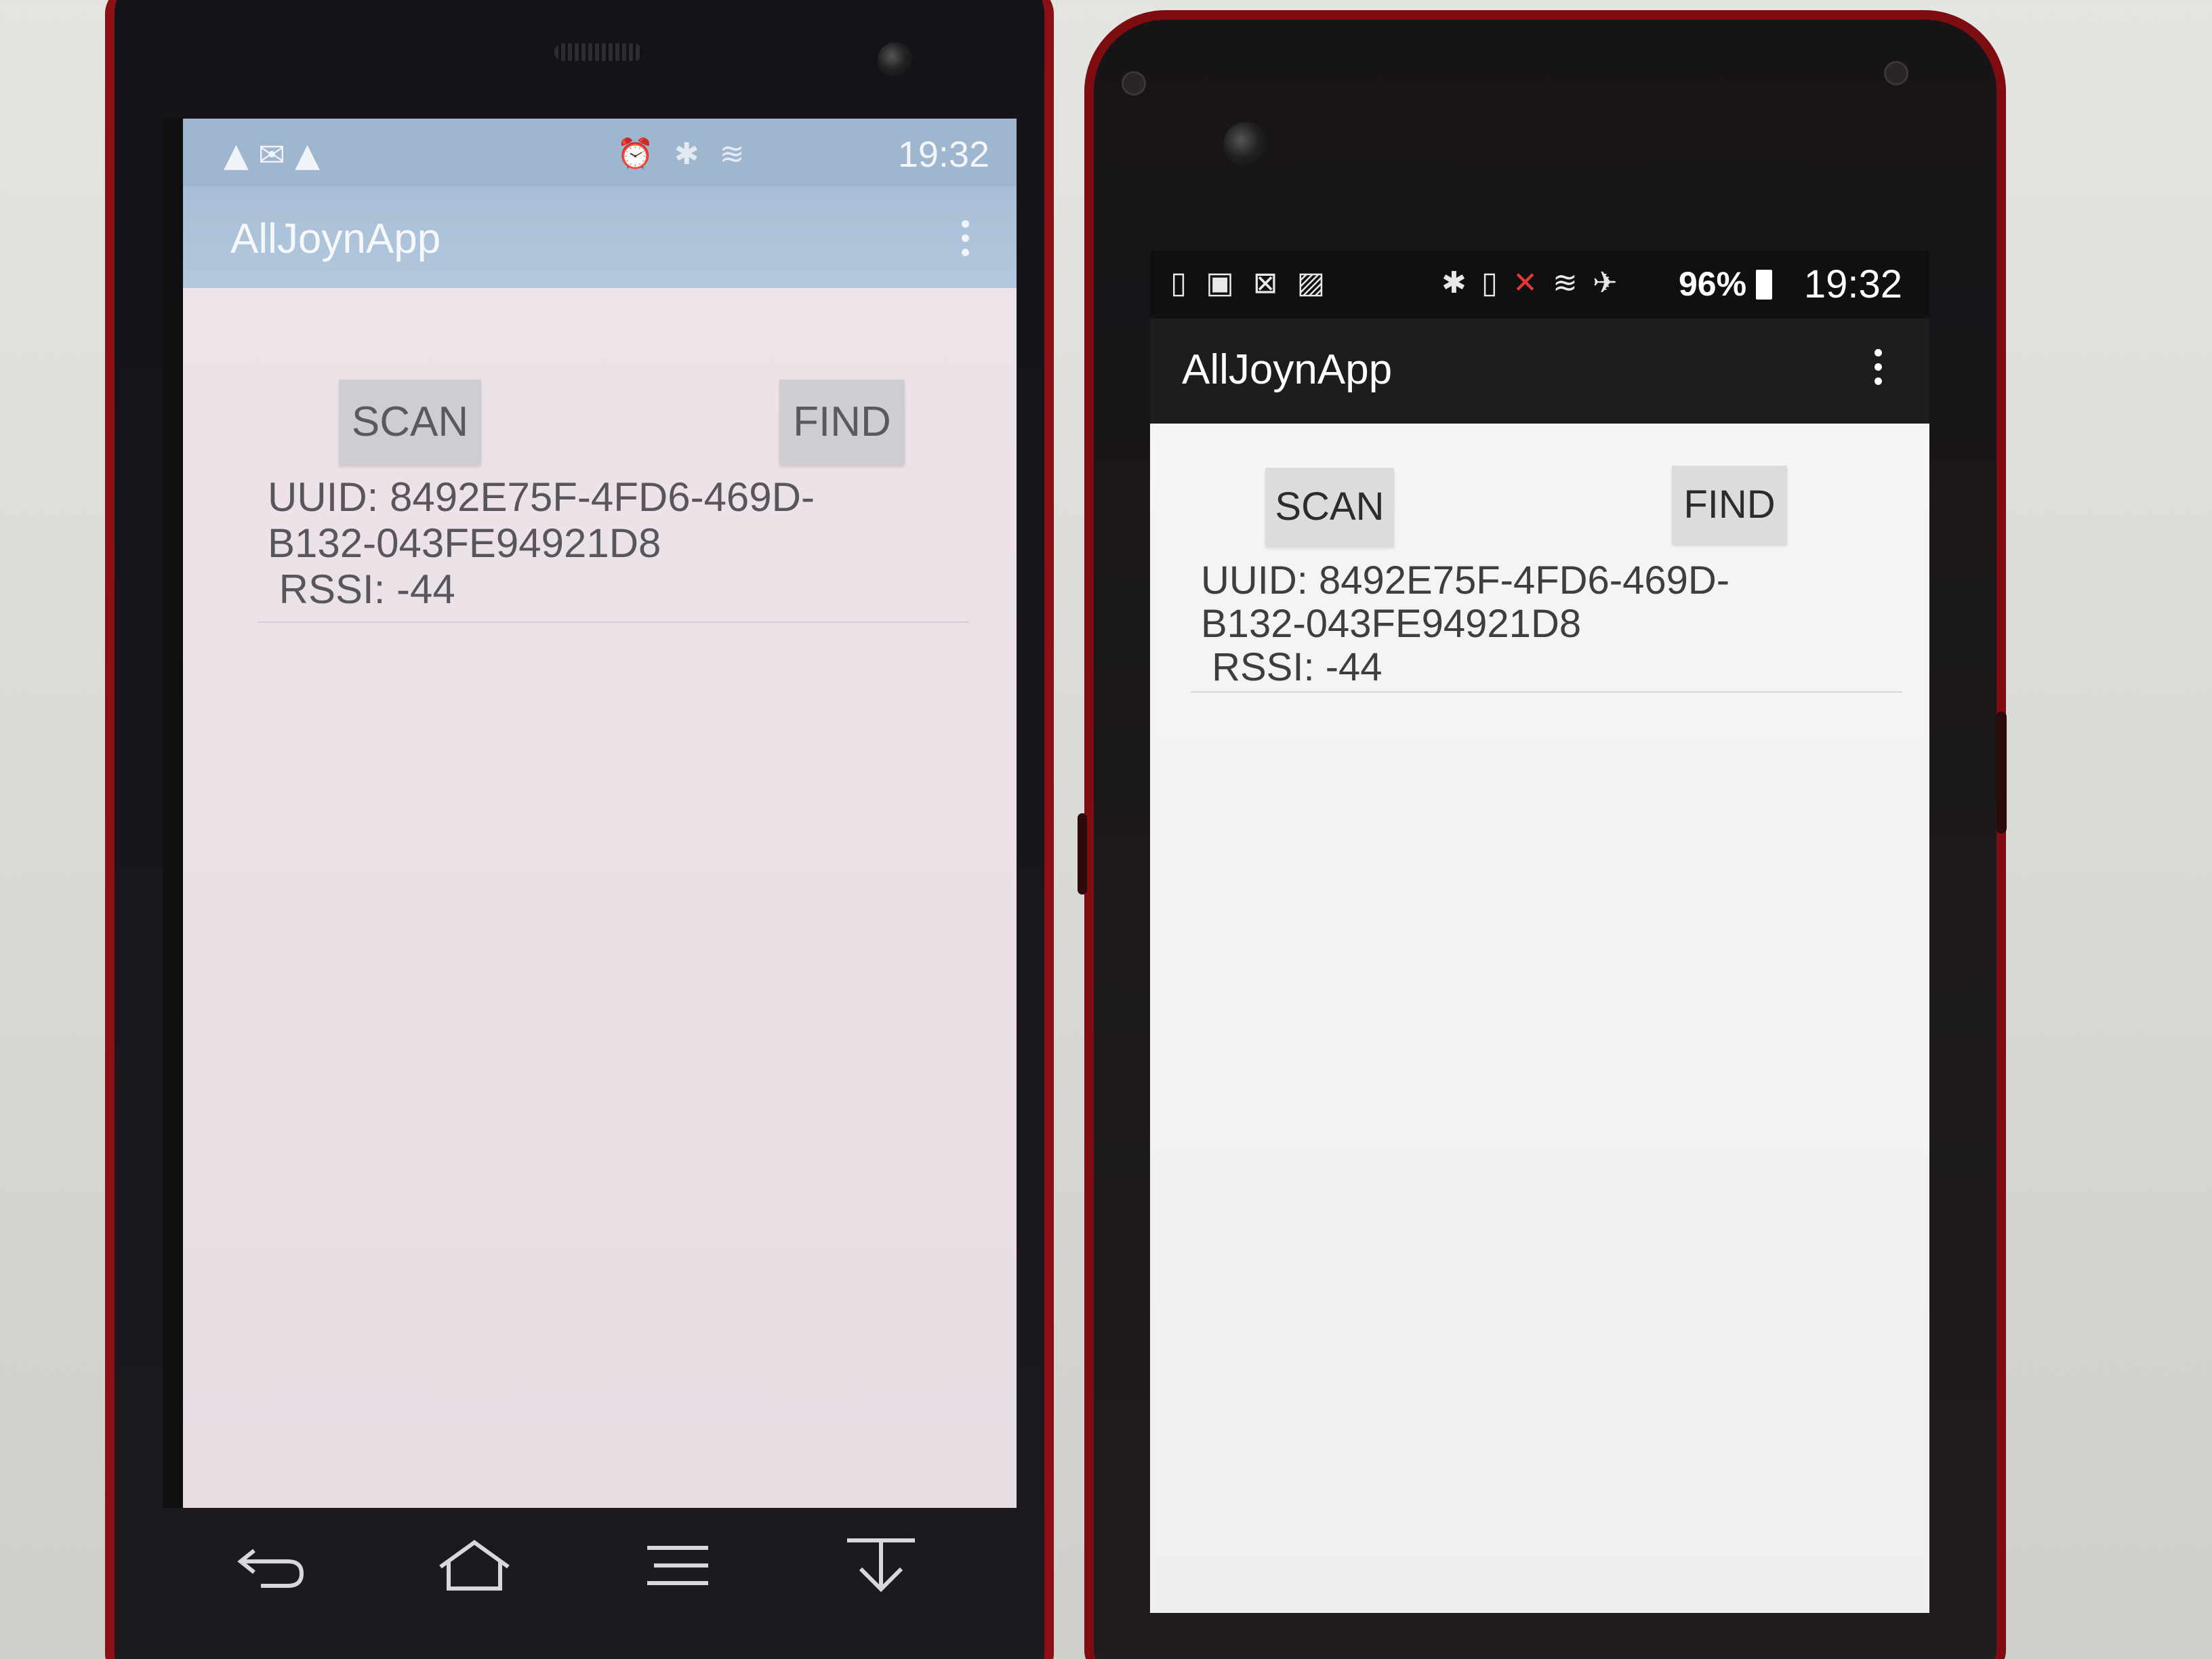  Describe the element at coordinates (475, 1565) in the screenshot. I see `home-icon` at that location.